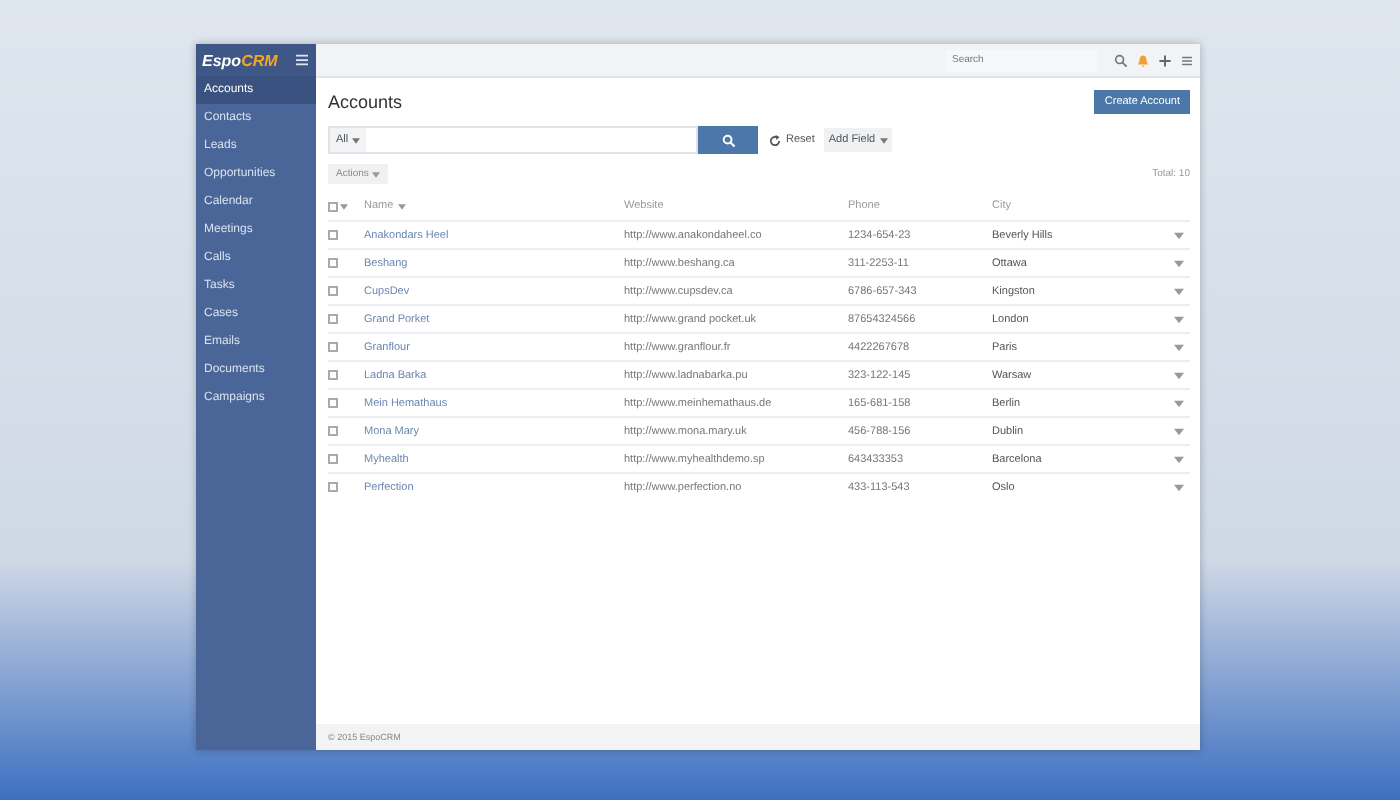  I want to click on refresh-icon, so click(775, 140).